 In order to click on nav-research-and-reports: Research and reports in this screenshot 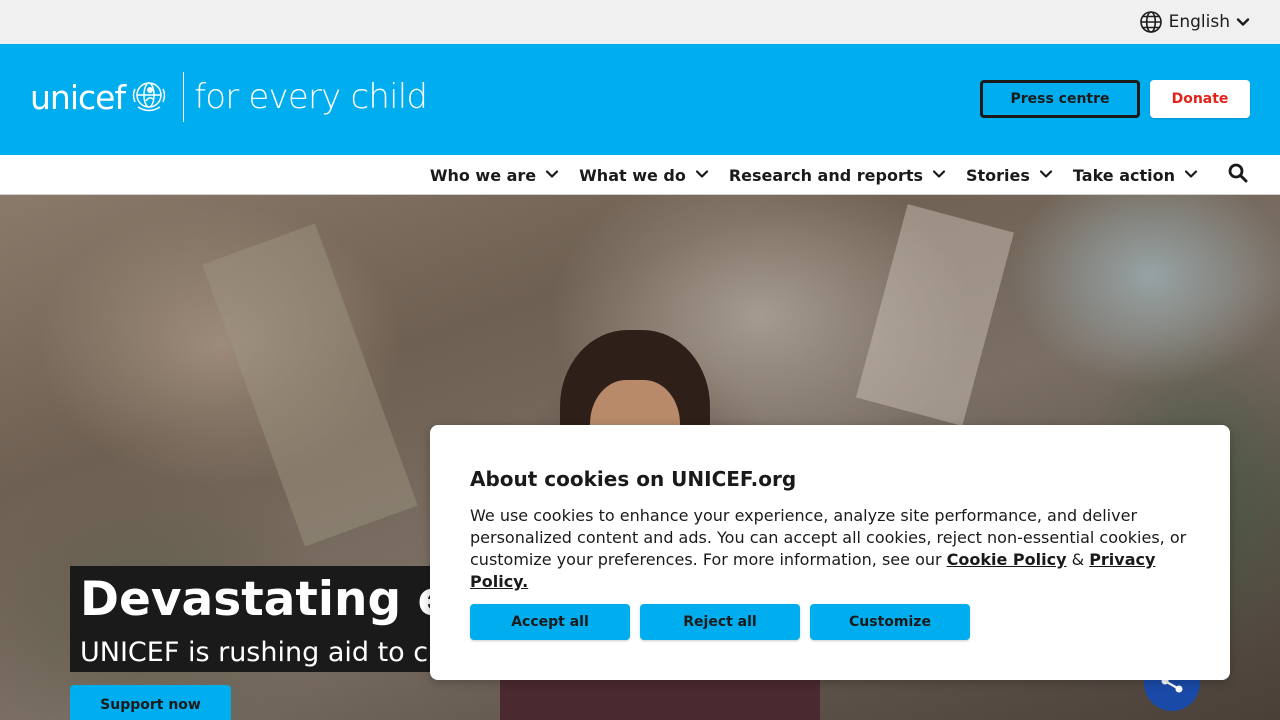, I will do `click(837, 175)`.